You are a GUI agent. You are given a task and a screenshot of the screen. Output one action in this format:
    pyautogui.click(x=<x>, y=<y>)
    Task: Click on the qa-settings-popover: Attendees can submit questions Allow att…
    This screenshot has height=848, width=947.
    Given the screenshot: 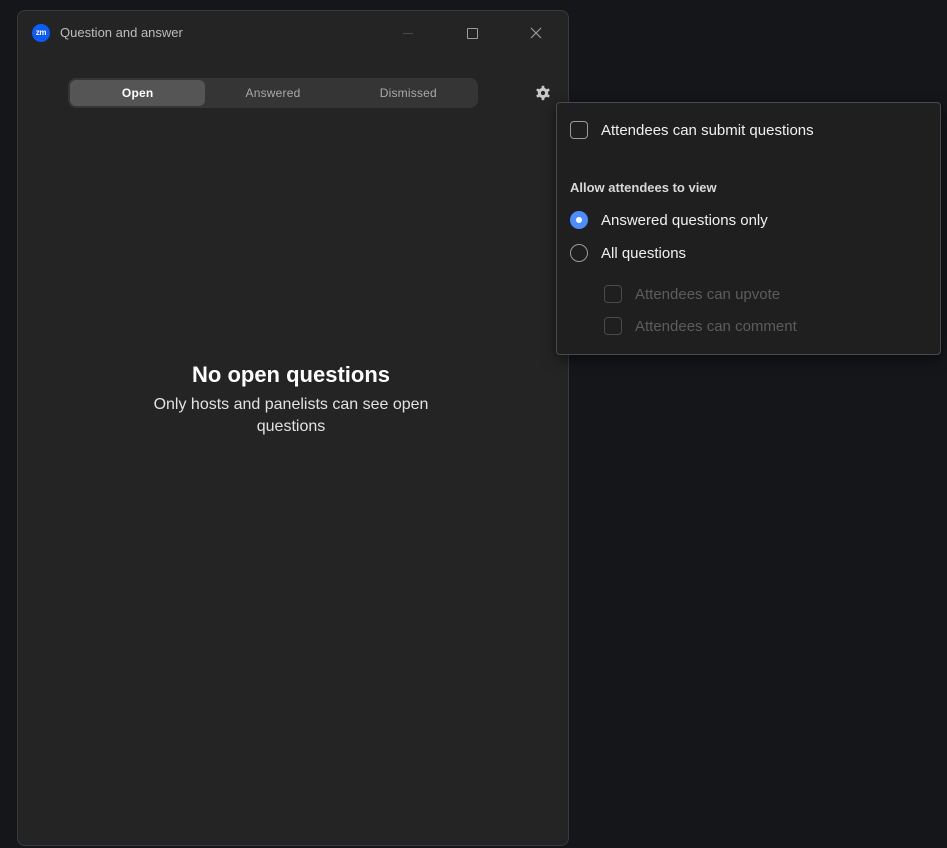 What is the action you would take?
    pyautogui.click(x=748, y=228)
    